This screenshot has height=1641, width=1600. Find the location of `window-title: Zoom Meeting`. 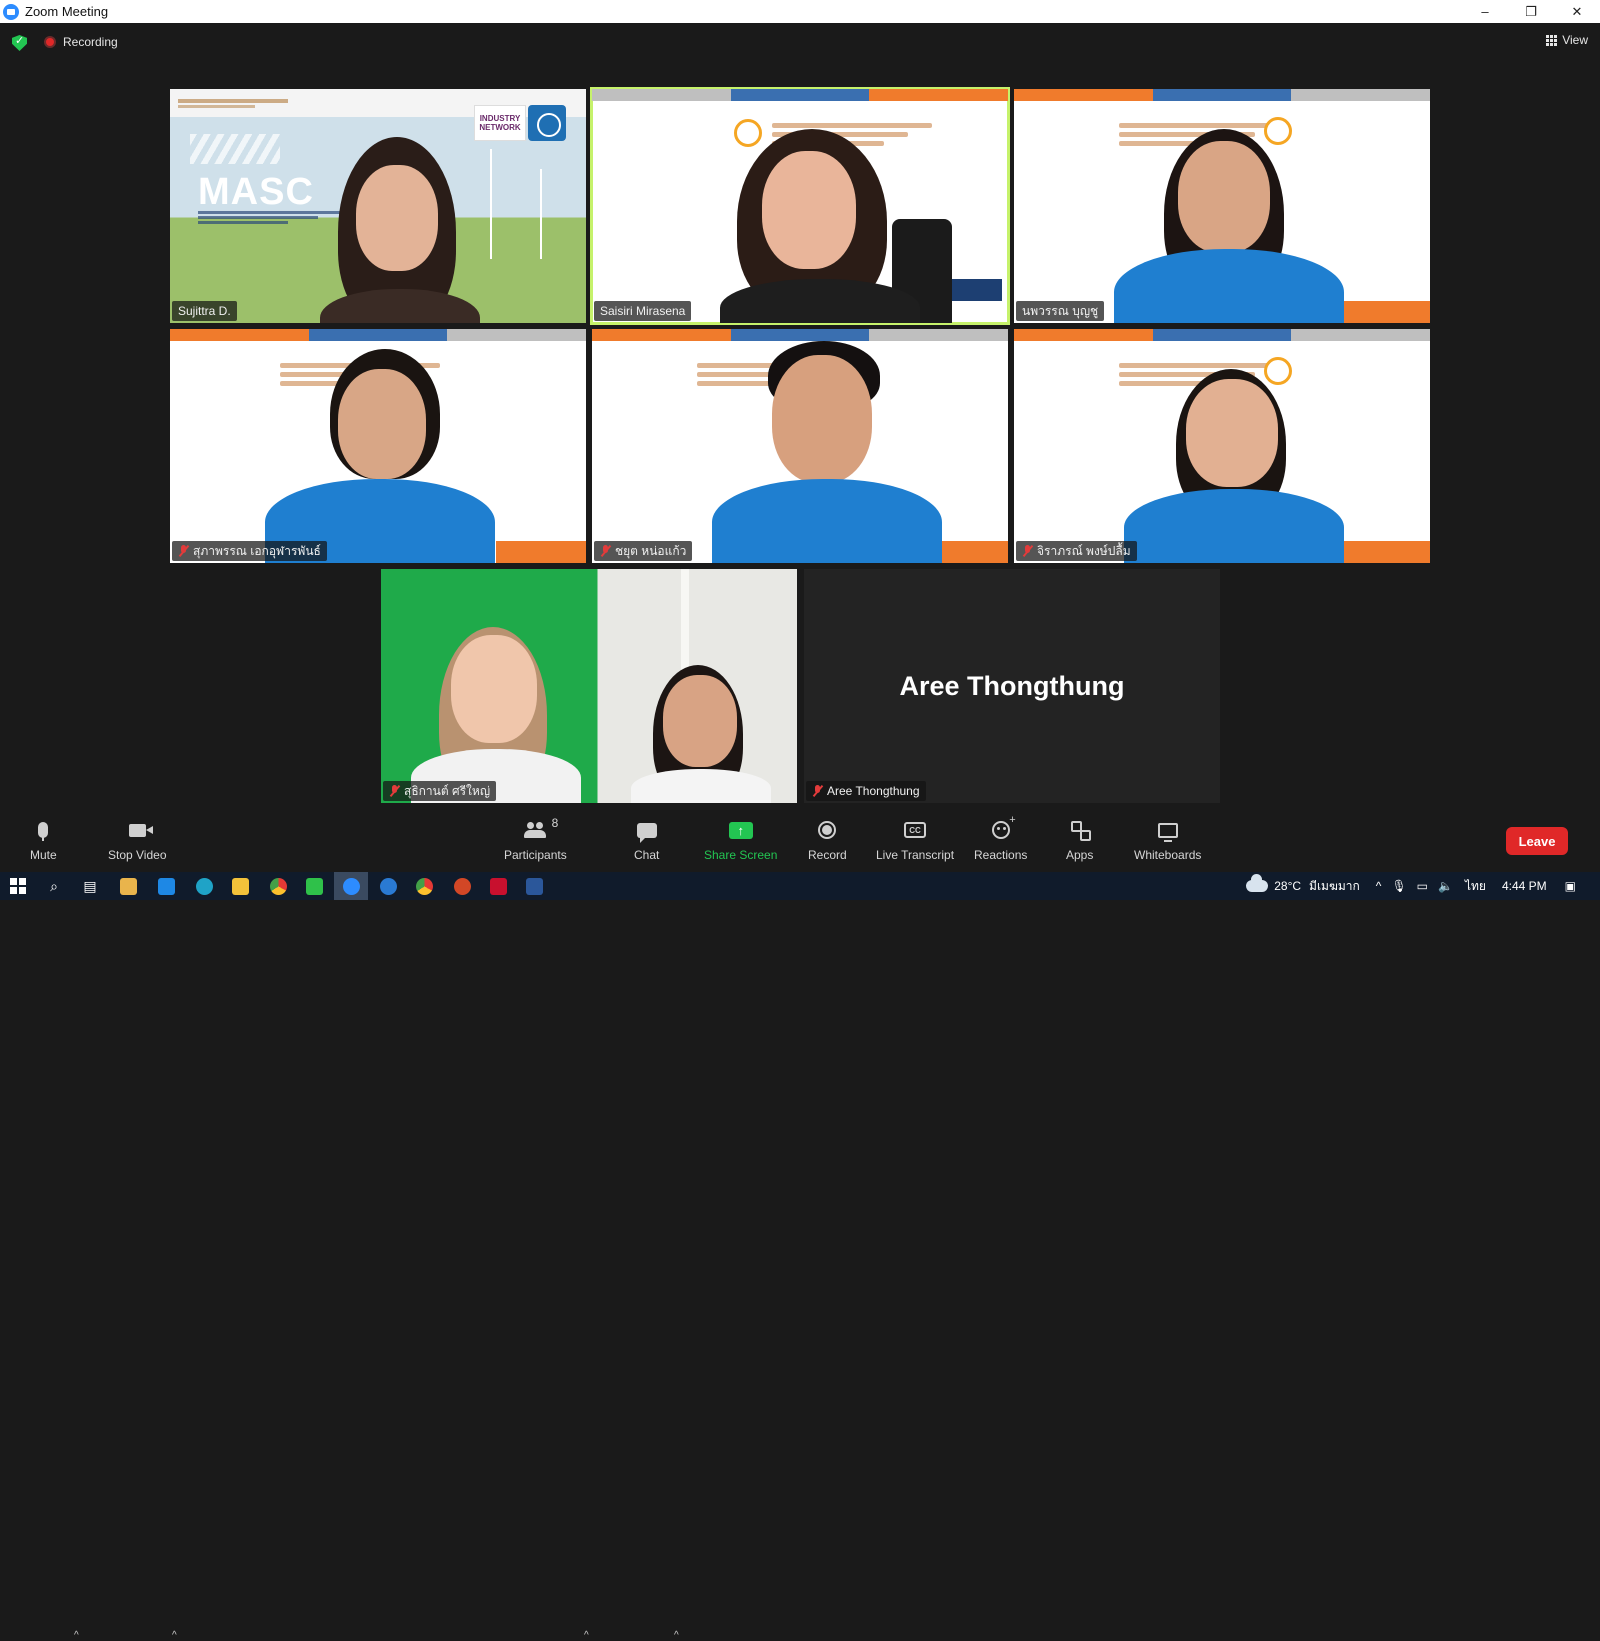

window-title: Zoom Meeting is located at coordinates (67, 11).